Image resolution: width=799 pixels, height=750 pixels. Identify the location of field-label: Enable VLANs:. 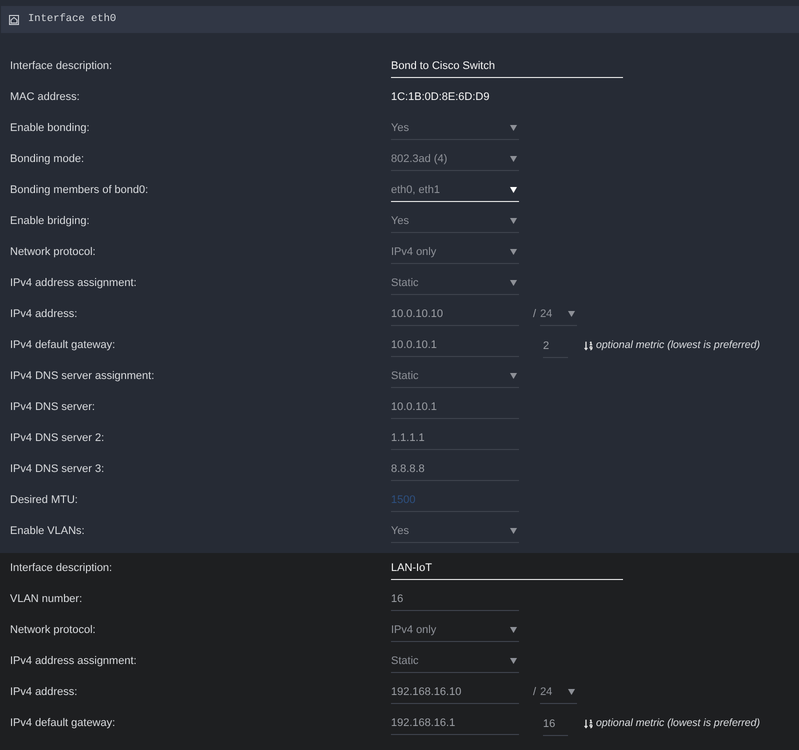
(48, 532).